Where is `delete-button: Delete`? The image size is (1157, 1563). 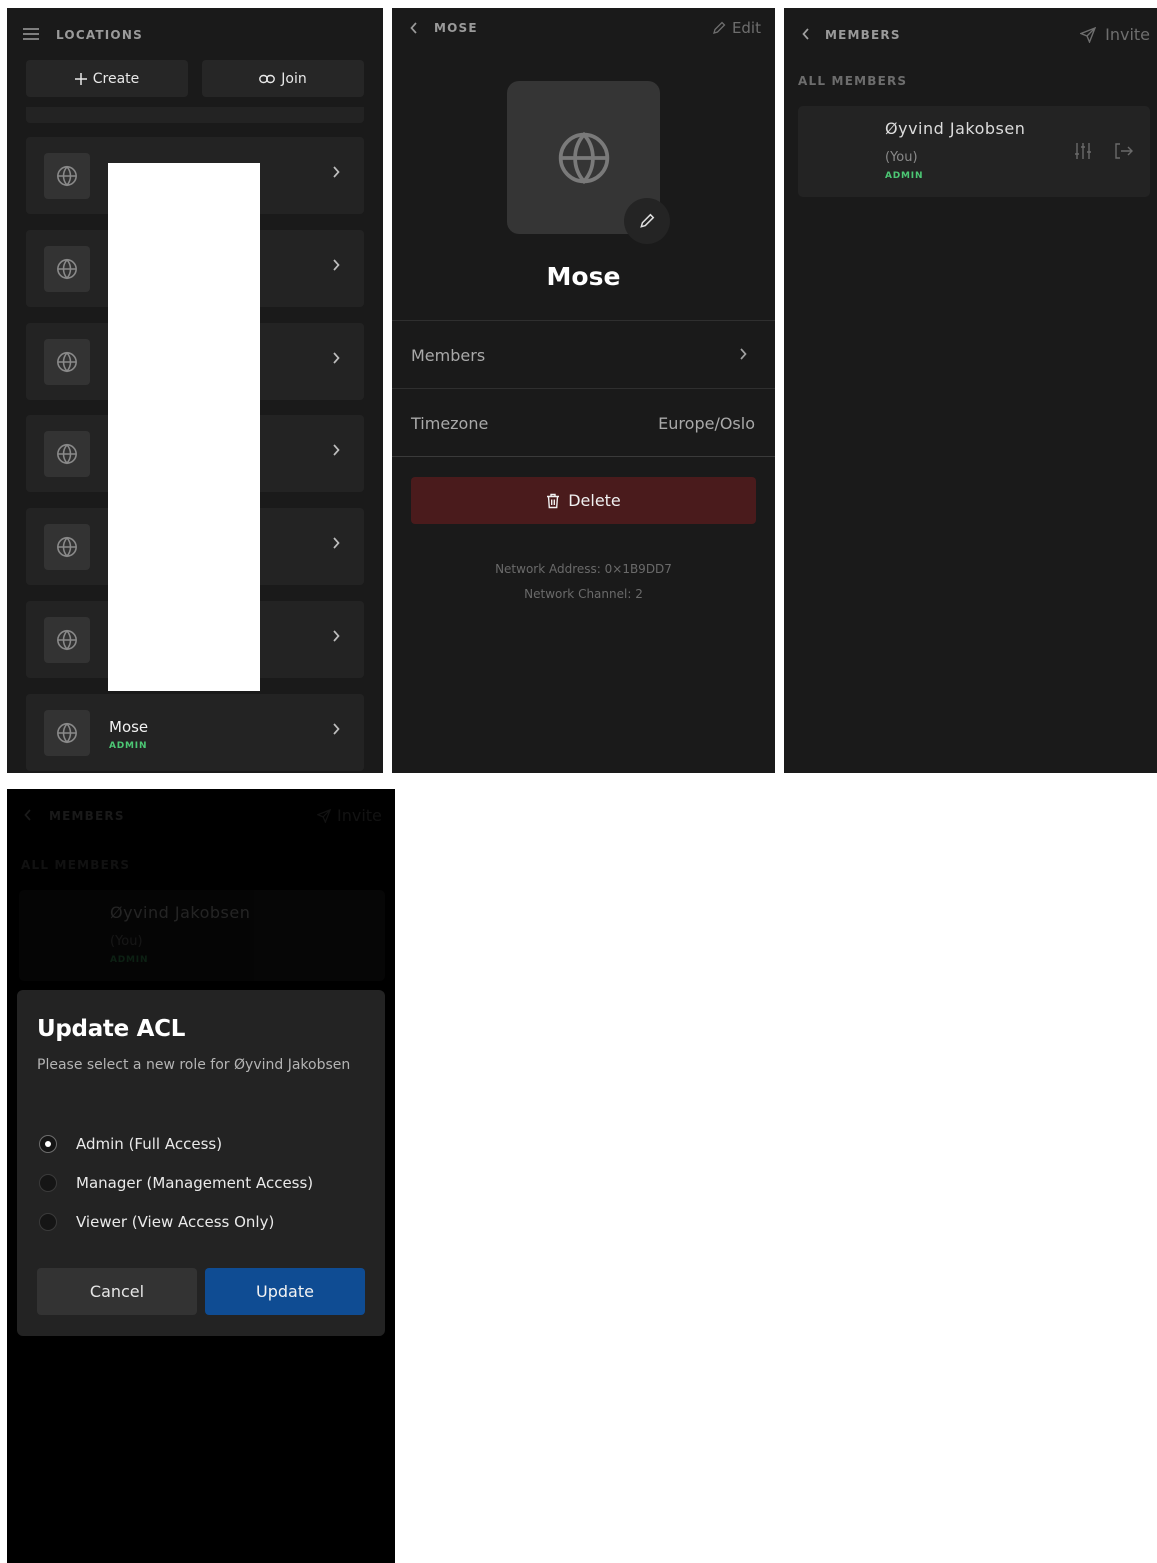
delete-button: Delete is located at coordinates (583, 500).